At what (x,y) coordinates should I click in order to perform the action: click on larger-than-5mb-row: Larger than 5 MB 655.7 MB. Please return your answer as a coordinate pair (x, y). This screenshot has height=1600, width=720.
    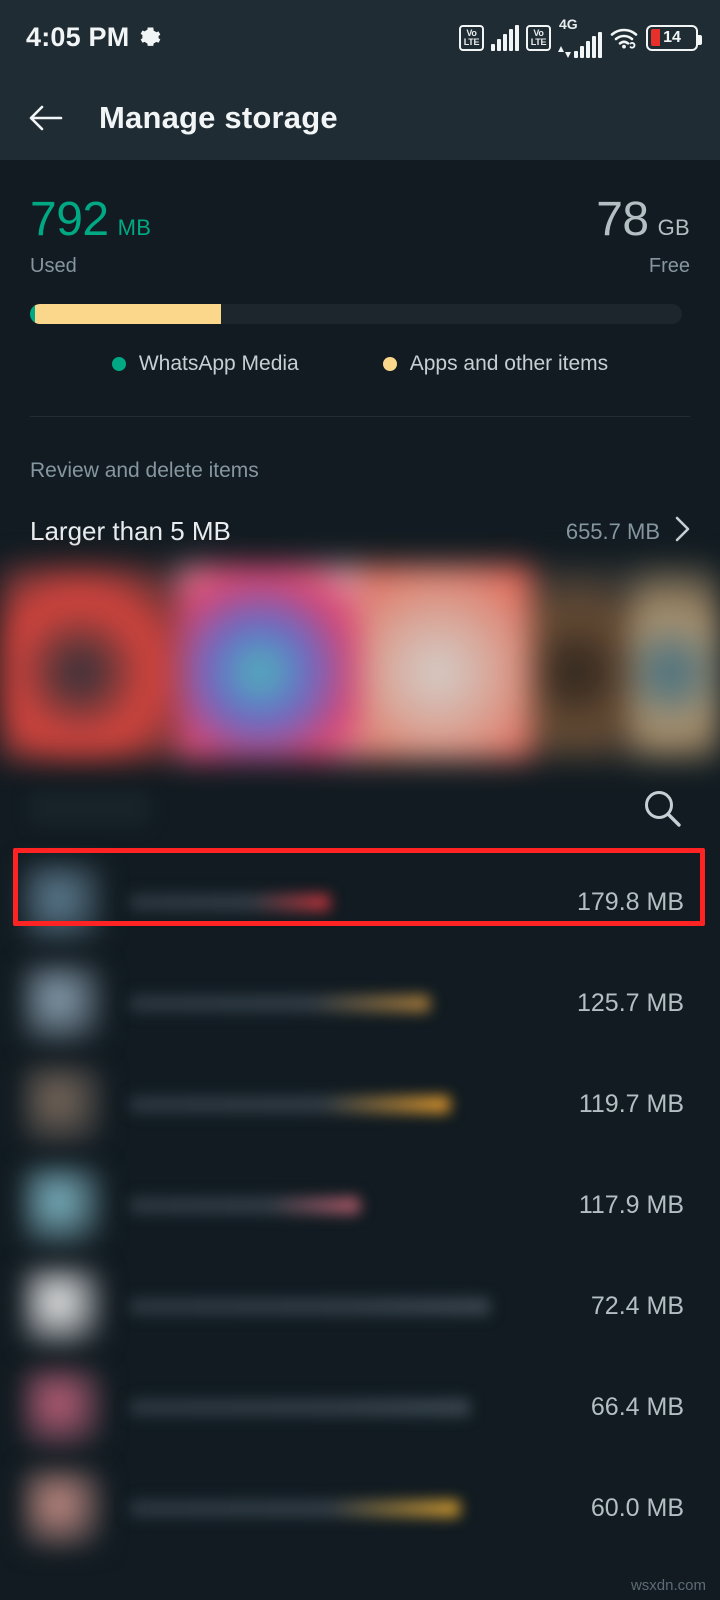
    Looking at the image, I should click on (360, 531).